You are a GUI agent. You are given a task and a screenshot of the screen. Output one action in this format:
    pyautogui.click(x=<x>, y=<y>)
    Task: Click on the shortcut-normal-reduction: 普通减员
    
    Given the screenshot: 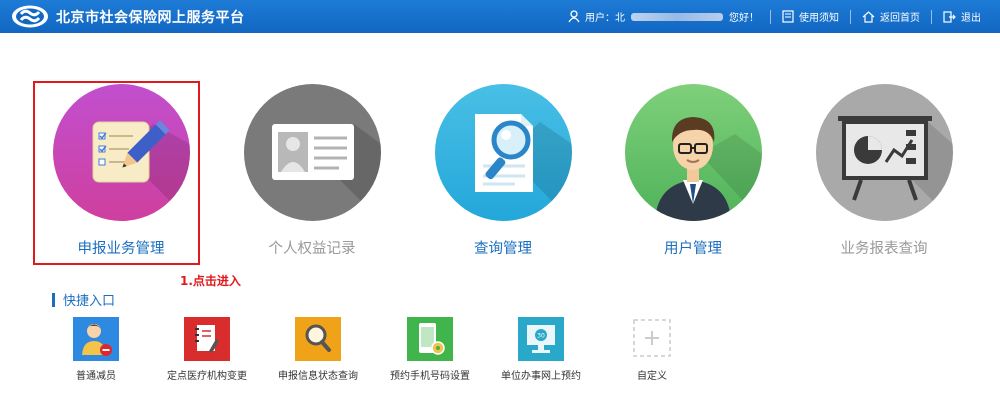 What is the action you would take?
    pyautogui.click(x=96, y=349)
    